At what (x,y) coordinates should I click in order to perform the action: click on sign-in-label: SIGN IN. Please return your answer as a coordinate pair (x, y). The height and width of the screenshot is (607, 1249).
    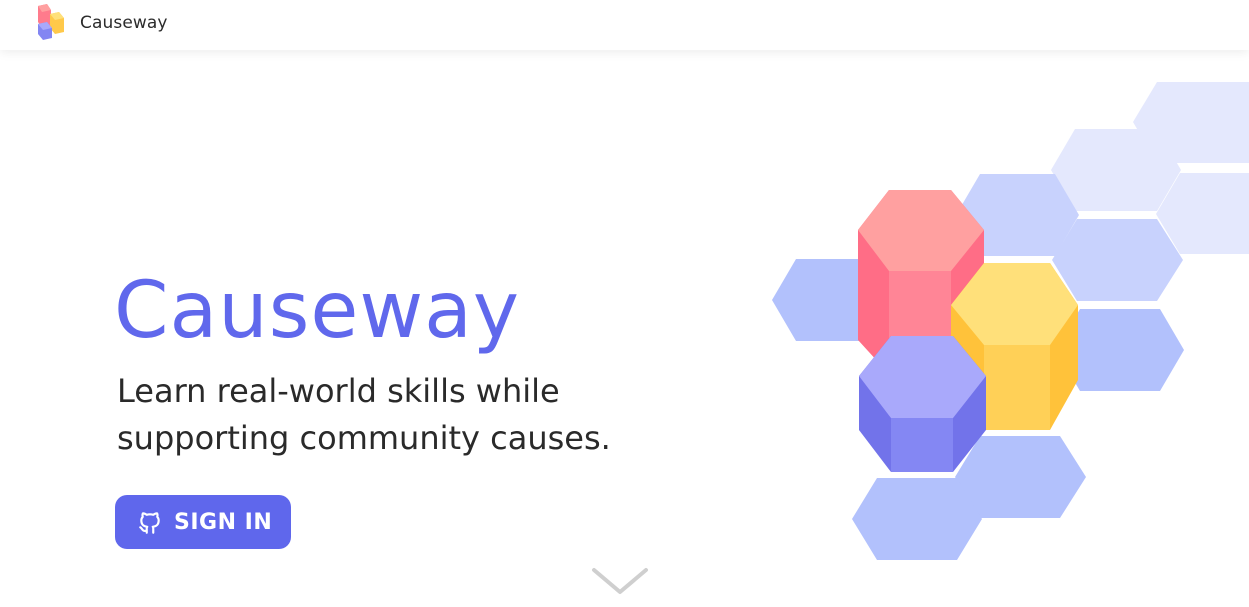
    Looking at the image, I should click on (223, 522).